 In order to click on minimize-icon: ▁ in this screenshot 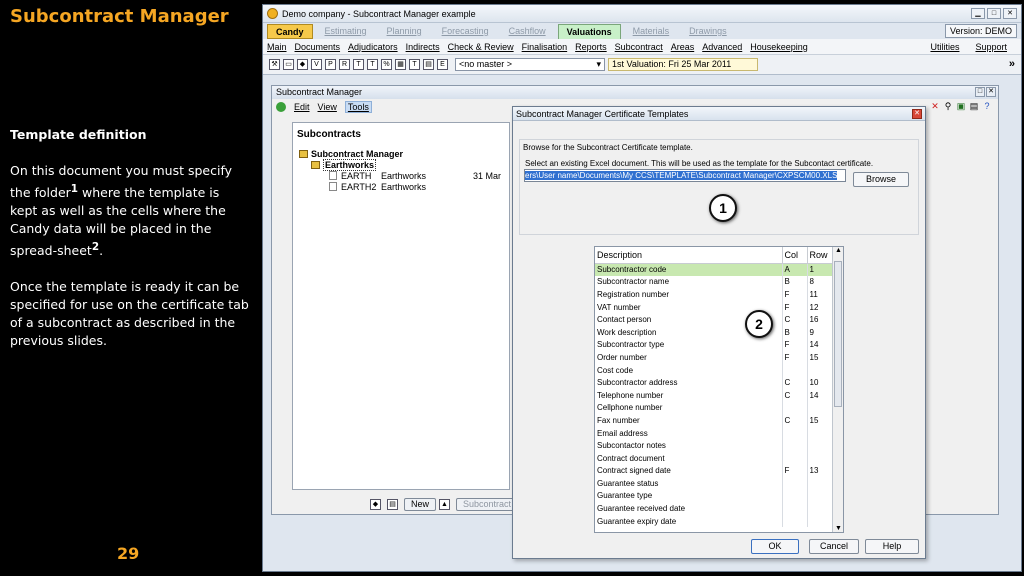, I will do `click(978, 13)`.